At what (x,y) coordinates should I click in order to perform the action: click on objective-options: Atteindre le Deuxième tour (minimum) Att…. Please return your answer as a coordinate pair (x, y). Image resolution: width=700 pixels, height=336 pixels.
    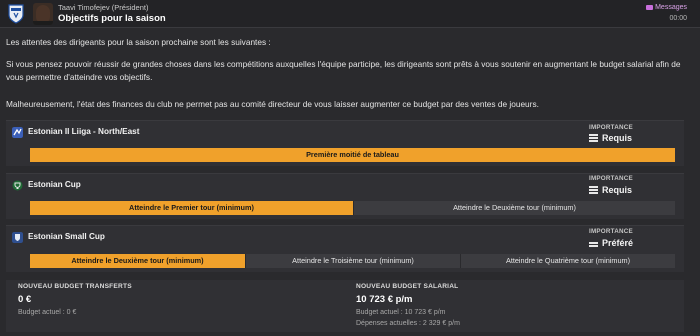
    Looking at the image, I should click on (352, 261).